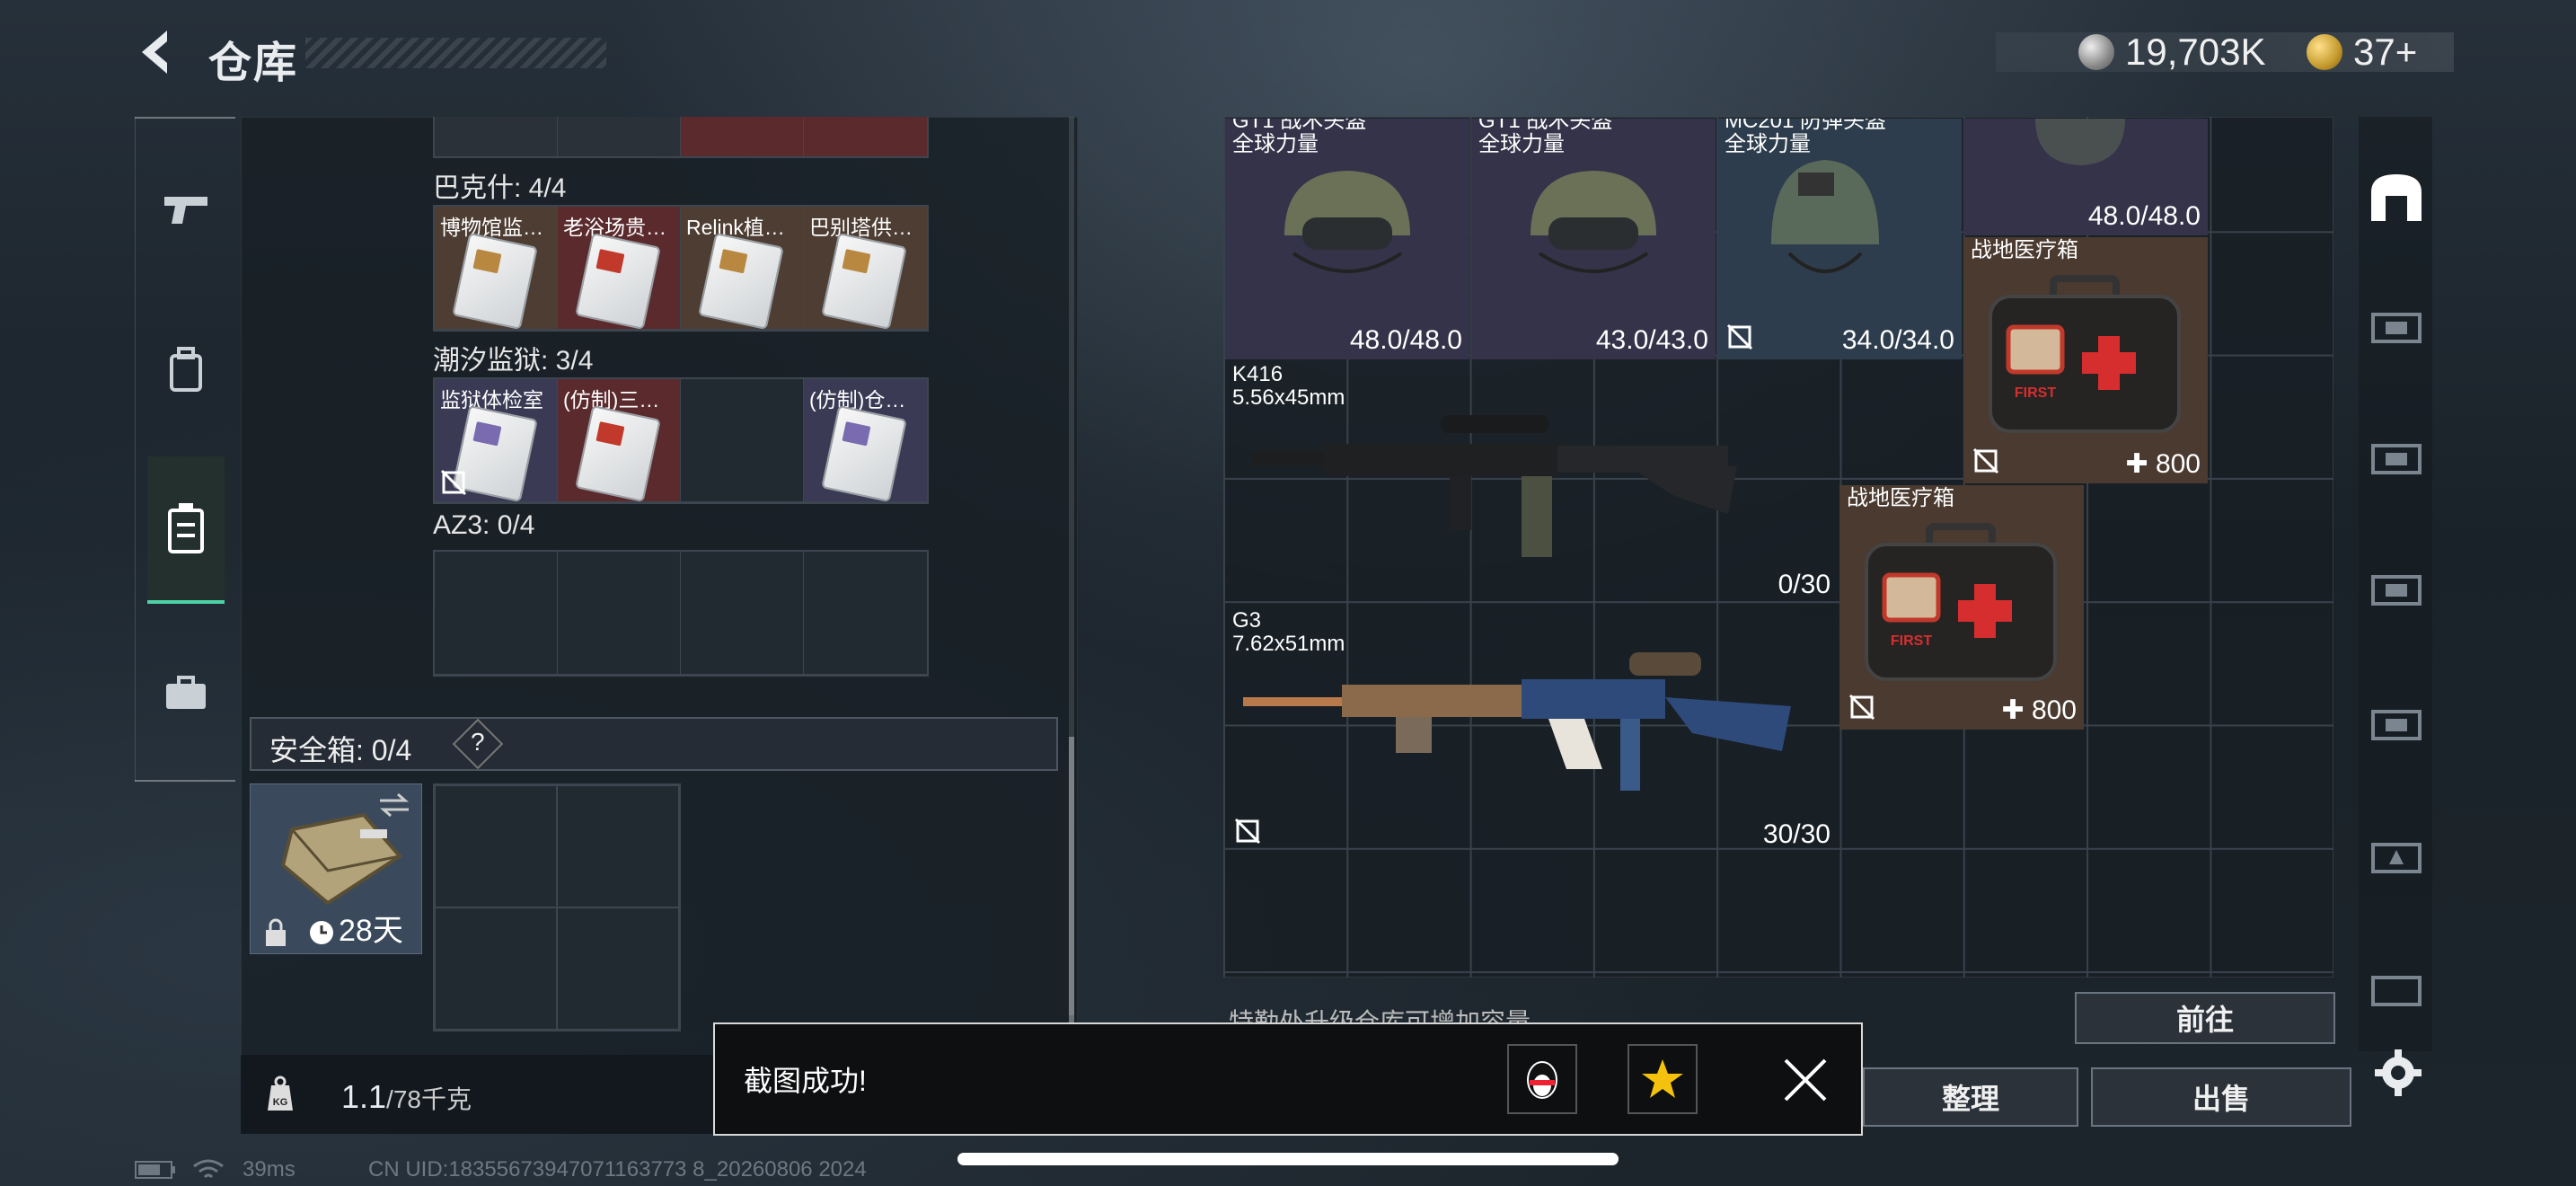 The image size is (2576, 1186). I want to click on svg-text: FIRST, so click(2035, 393).